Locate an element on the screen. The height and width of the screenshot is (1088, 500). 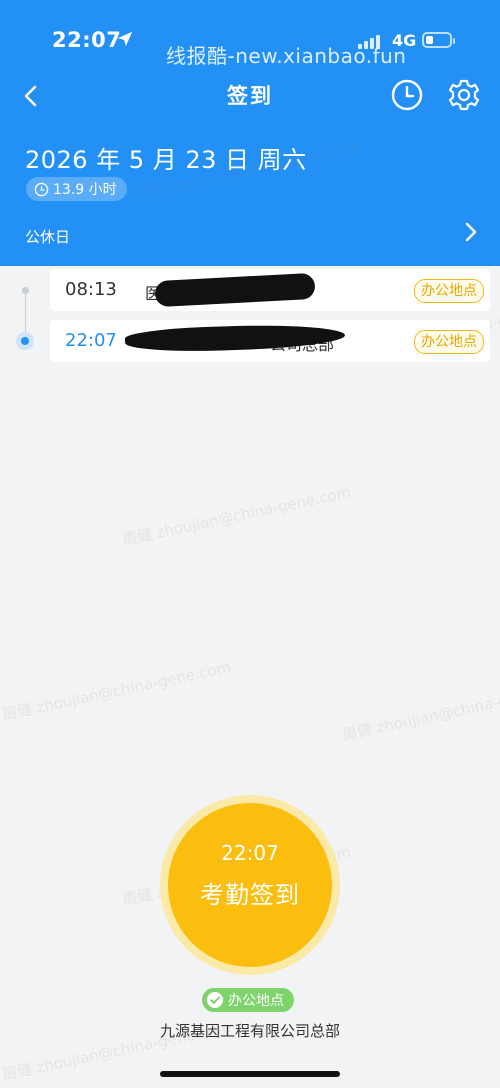
page-title: 签到 is located at coordinates (250, 96).